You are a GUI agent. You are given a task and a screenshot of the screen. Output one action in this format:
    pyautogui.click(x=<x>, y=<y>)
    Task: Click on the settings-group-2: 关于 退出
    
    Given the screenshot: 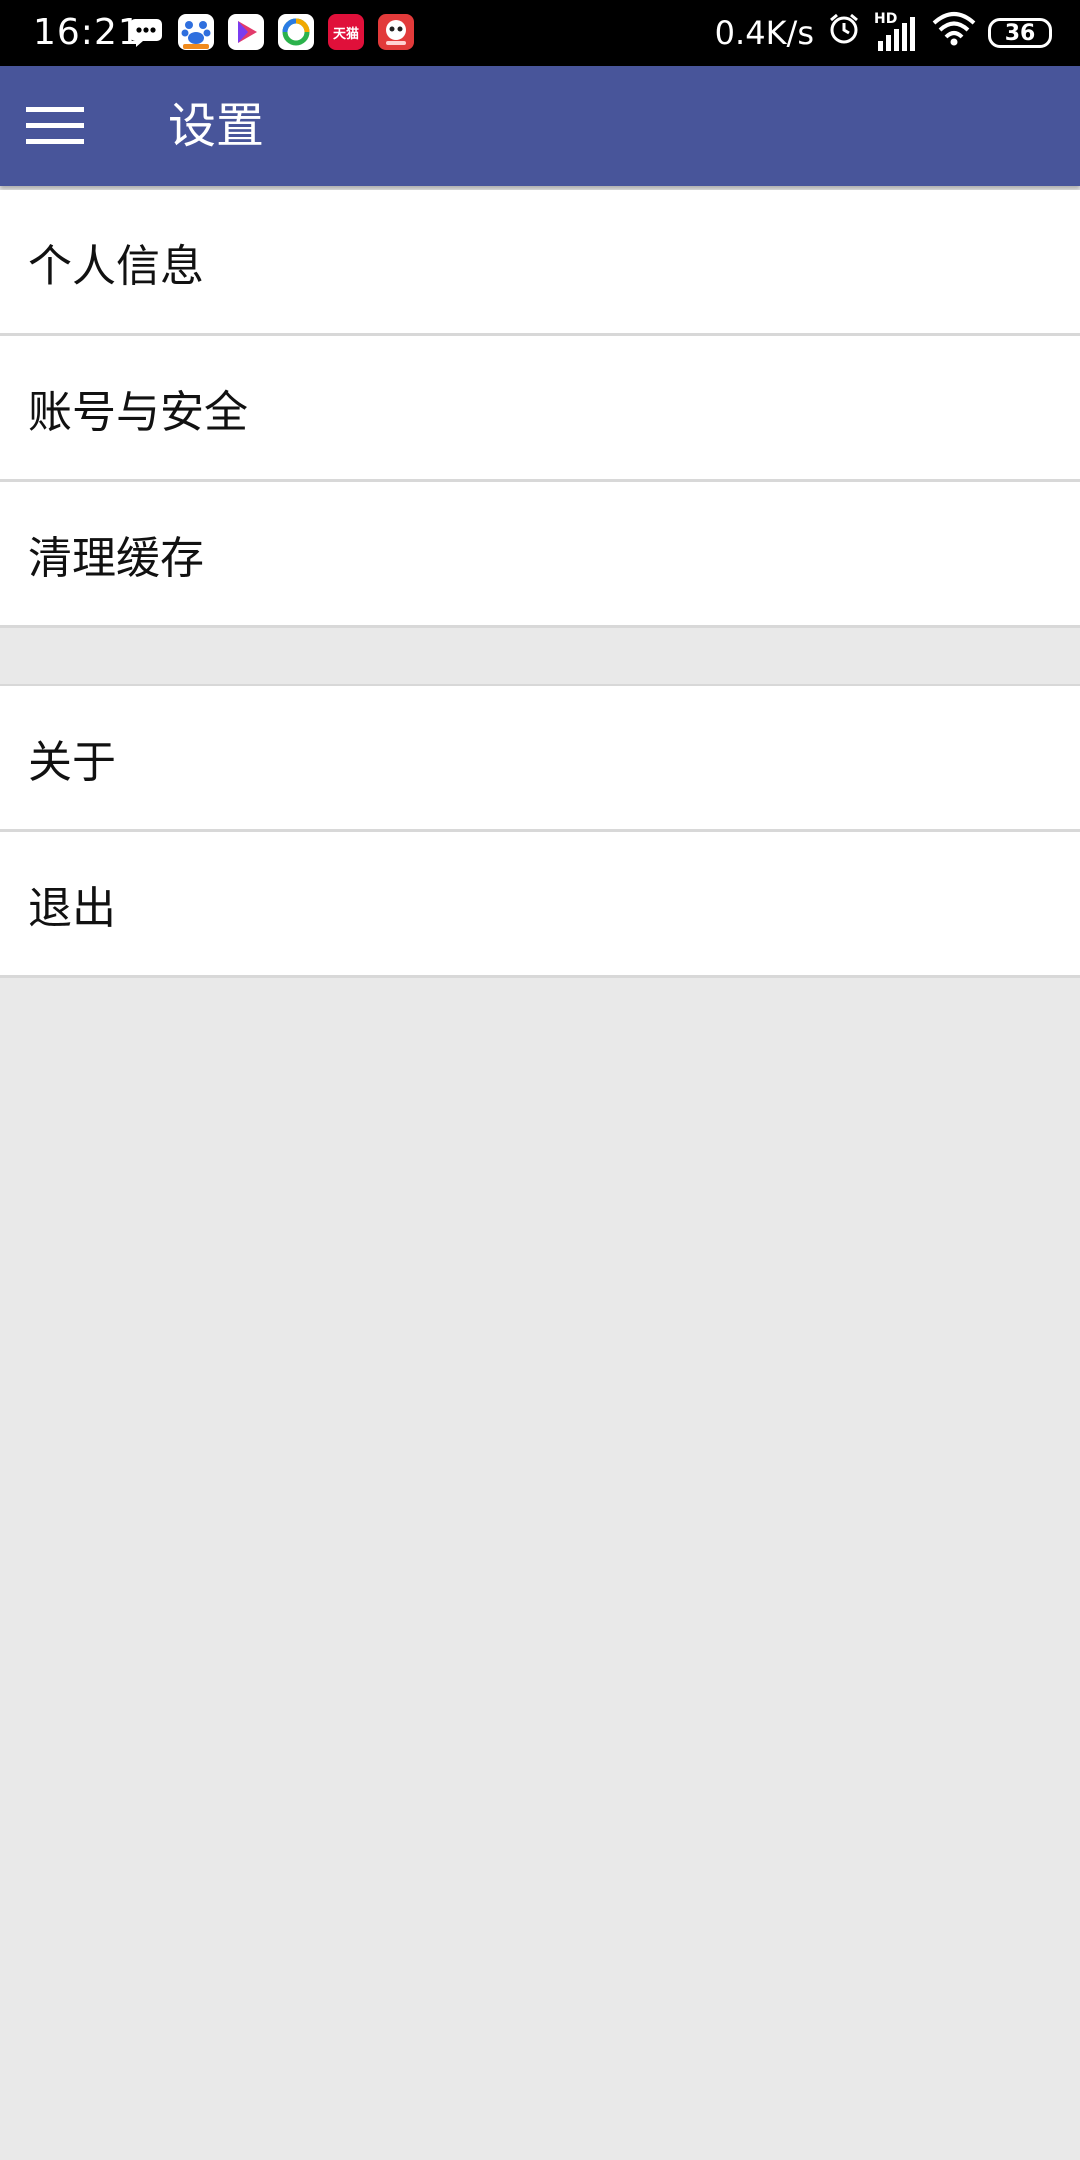 What is the action you would take?
    pyautogui.click(x=540, y=832)
    